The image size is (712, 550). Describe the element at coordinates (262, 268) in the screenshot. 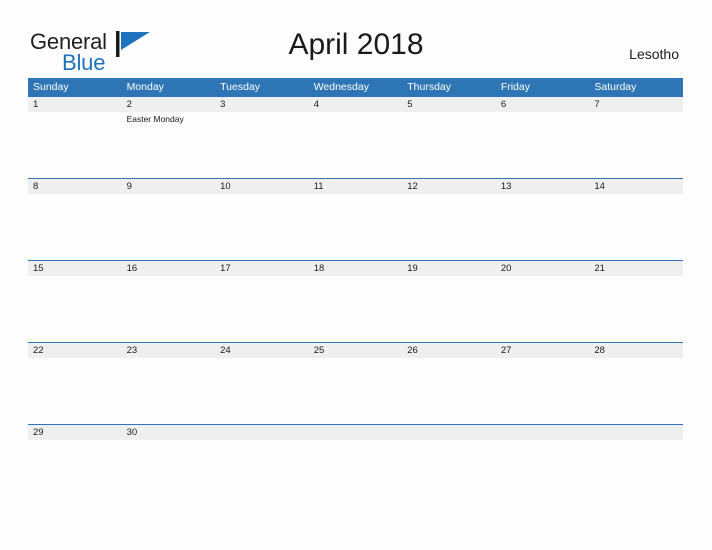

I see `day-number-cell: 17` at that location.